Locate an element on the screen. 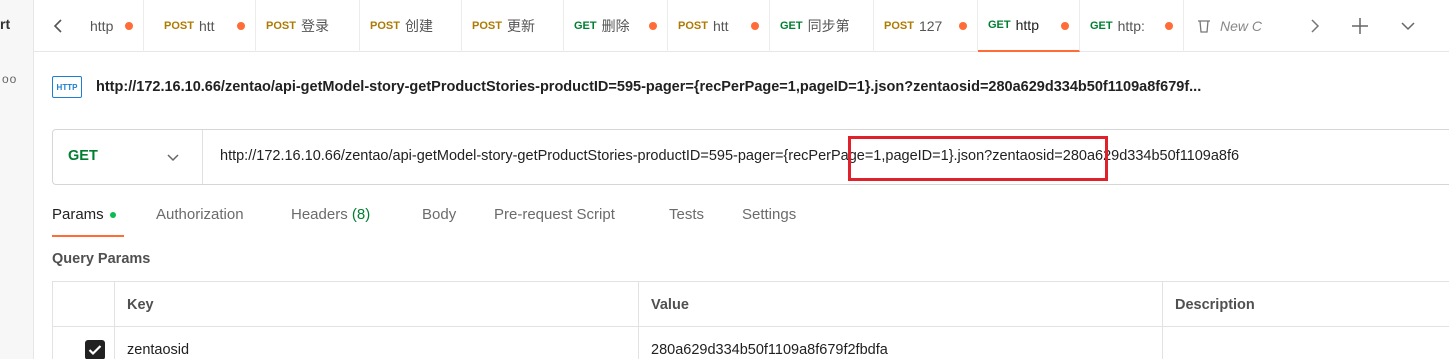 This screenshot has height=359, width=1449. param-checkbox is located at coordinates (95, 349).